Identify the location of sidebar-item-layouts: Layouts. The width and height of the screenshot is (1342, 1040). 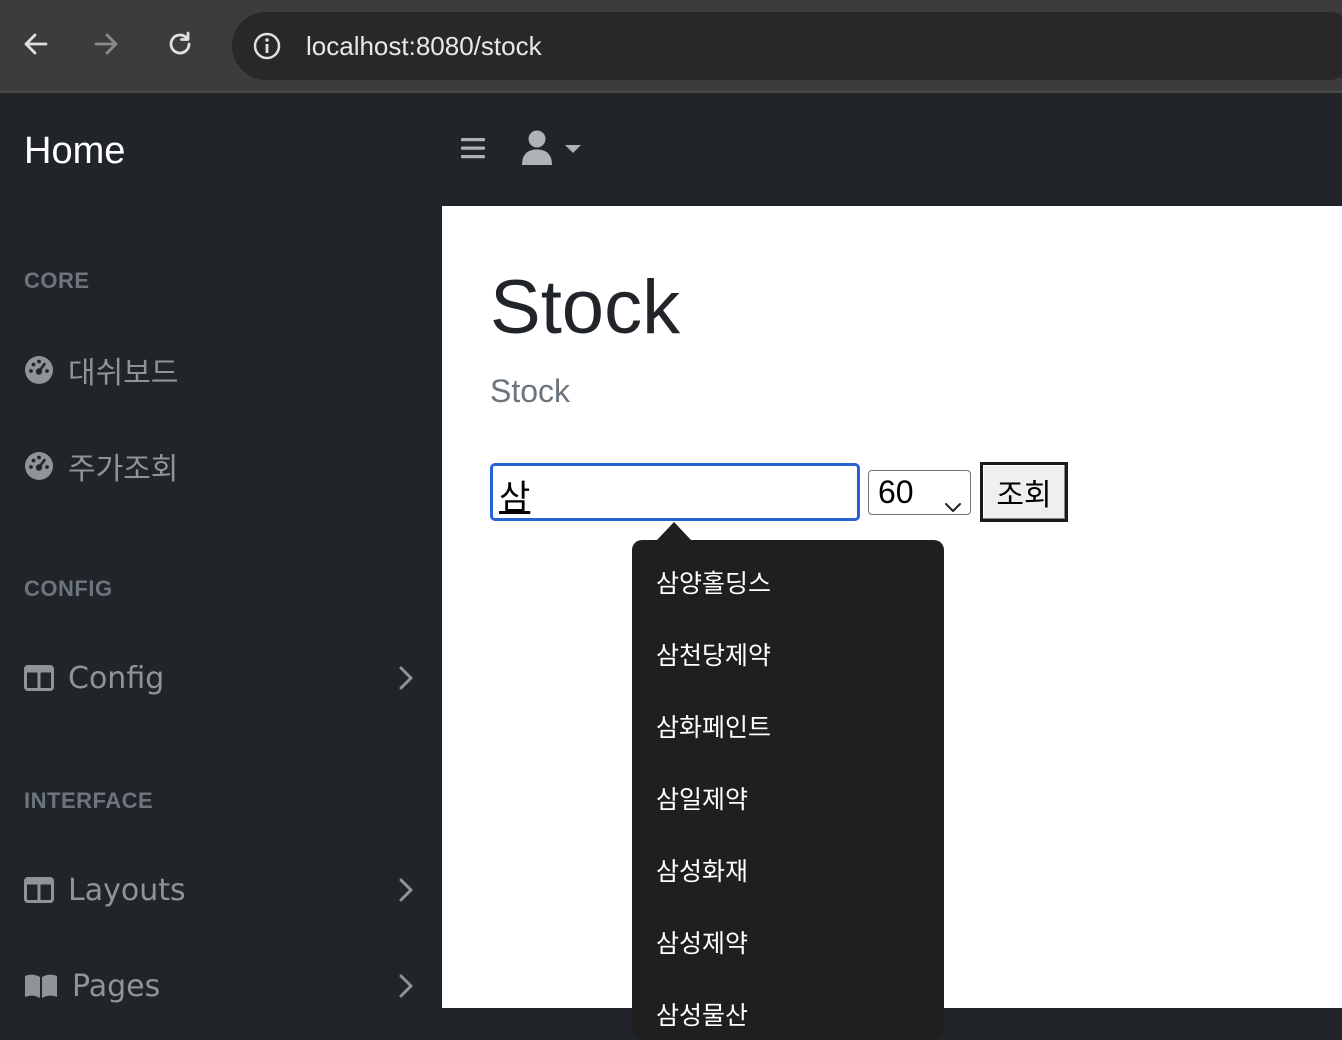
(221, 890).